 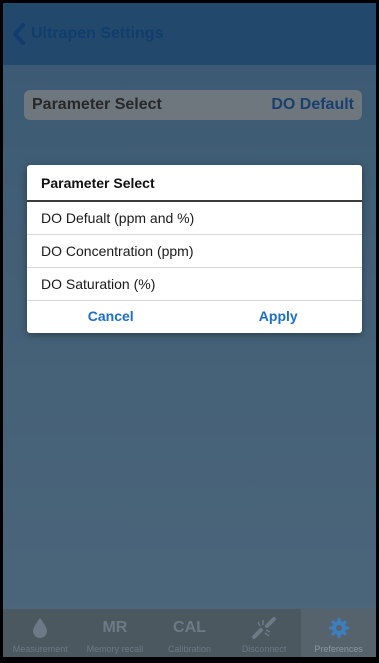 I want to click on tab-calibration: CAL Calibration, so click(x=189, y=633).